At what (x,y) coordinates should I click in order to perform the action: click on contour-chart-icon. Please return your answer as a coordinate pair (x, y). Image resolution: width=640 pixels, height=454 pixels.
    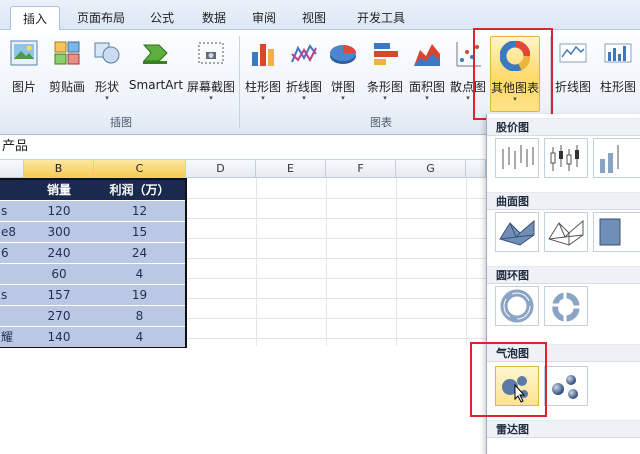
    Looking at the image, I should click on (610, 232).